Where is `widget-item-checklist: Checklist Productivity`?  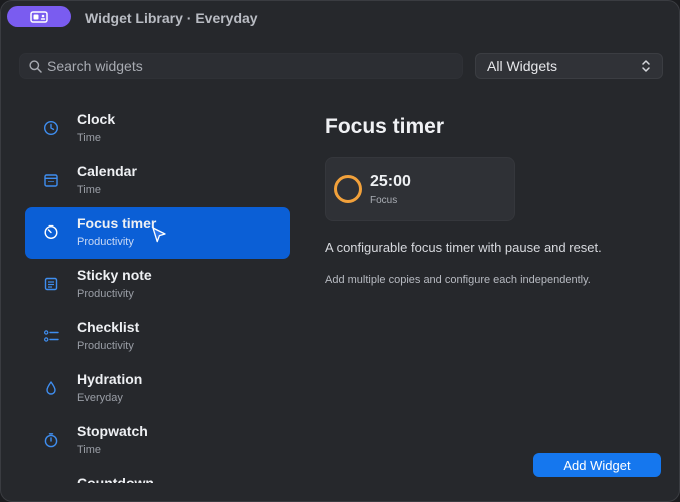
widget-item-checklist: Checklist Productivity is located at coordinates (157, 337).